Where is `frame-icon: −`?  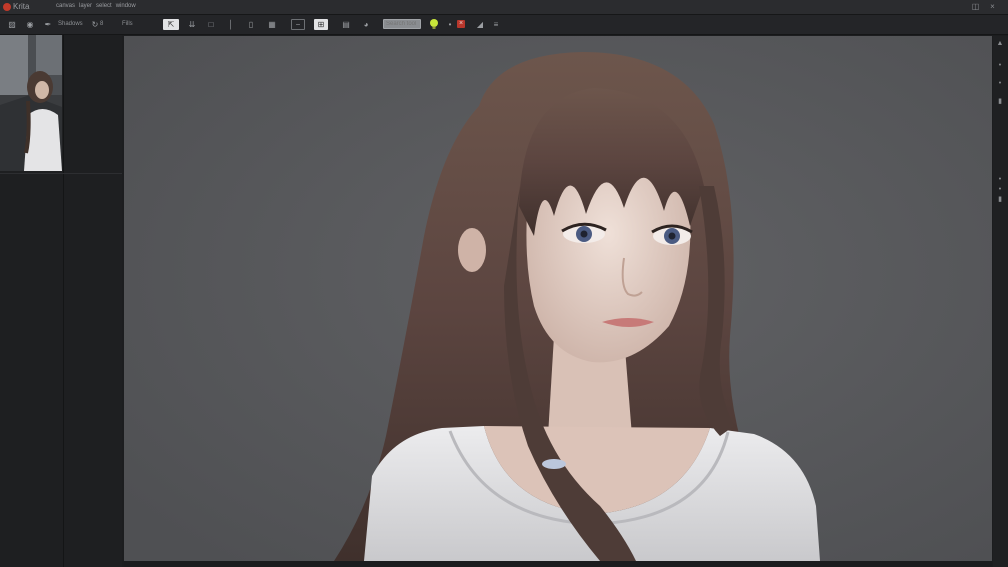 frame-icon: − is located at coordinates (298, 24).